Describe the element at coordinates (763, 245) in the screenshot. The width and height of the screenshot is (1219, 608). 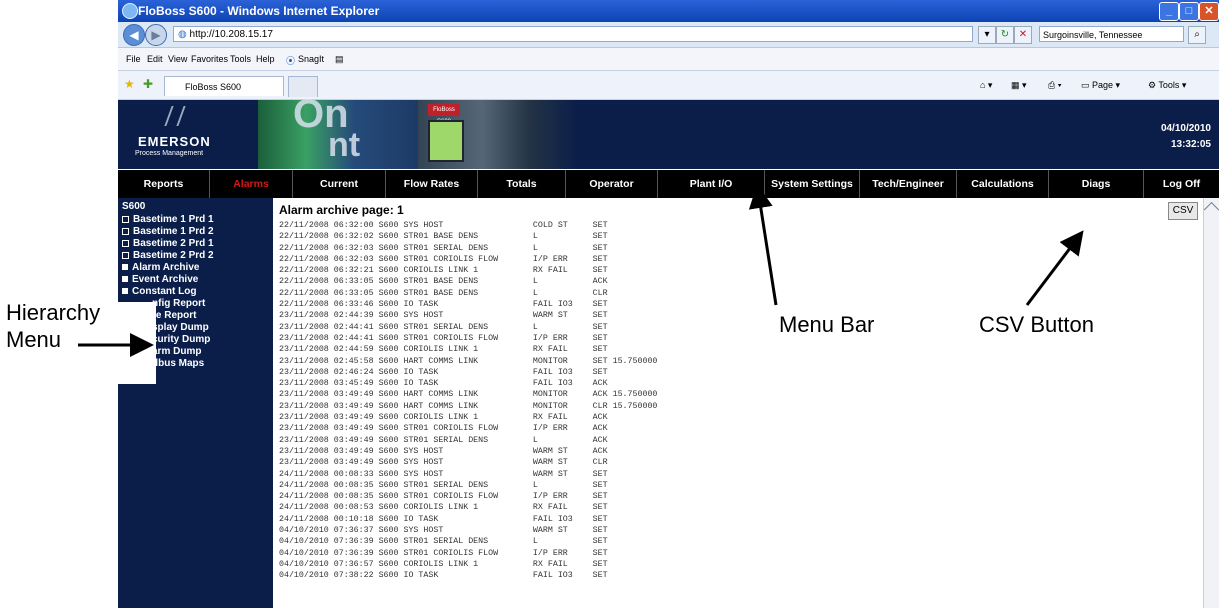
I see `arrow-menu-bar` at that location.